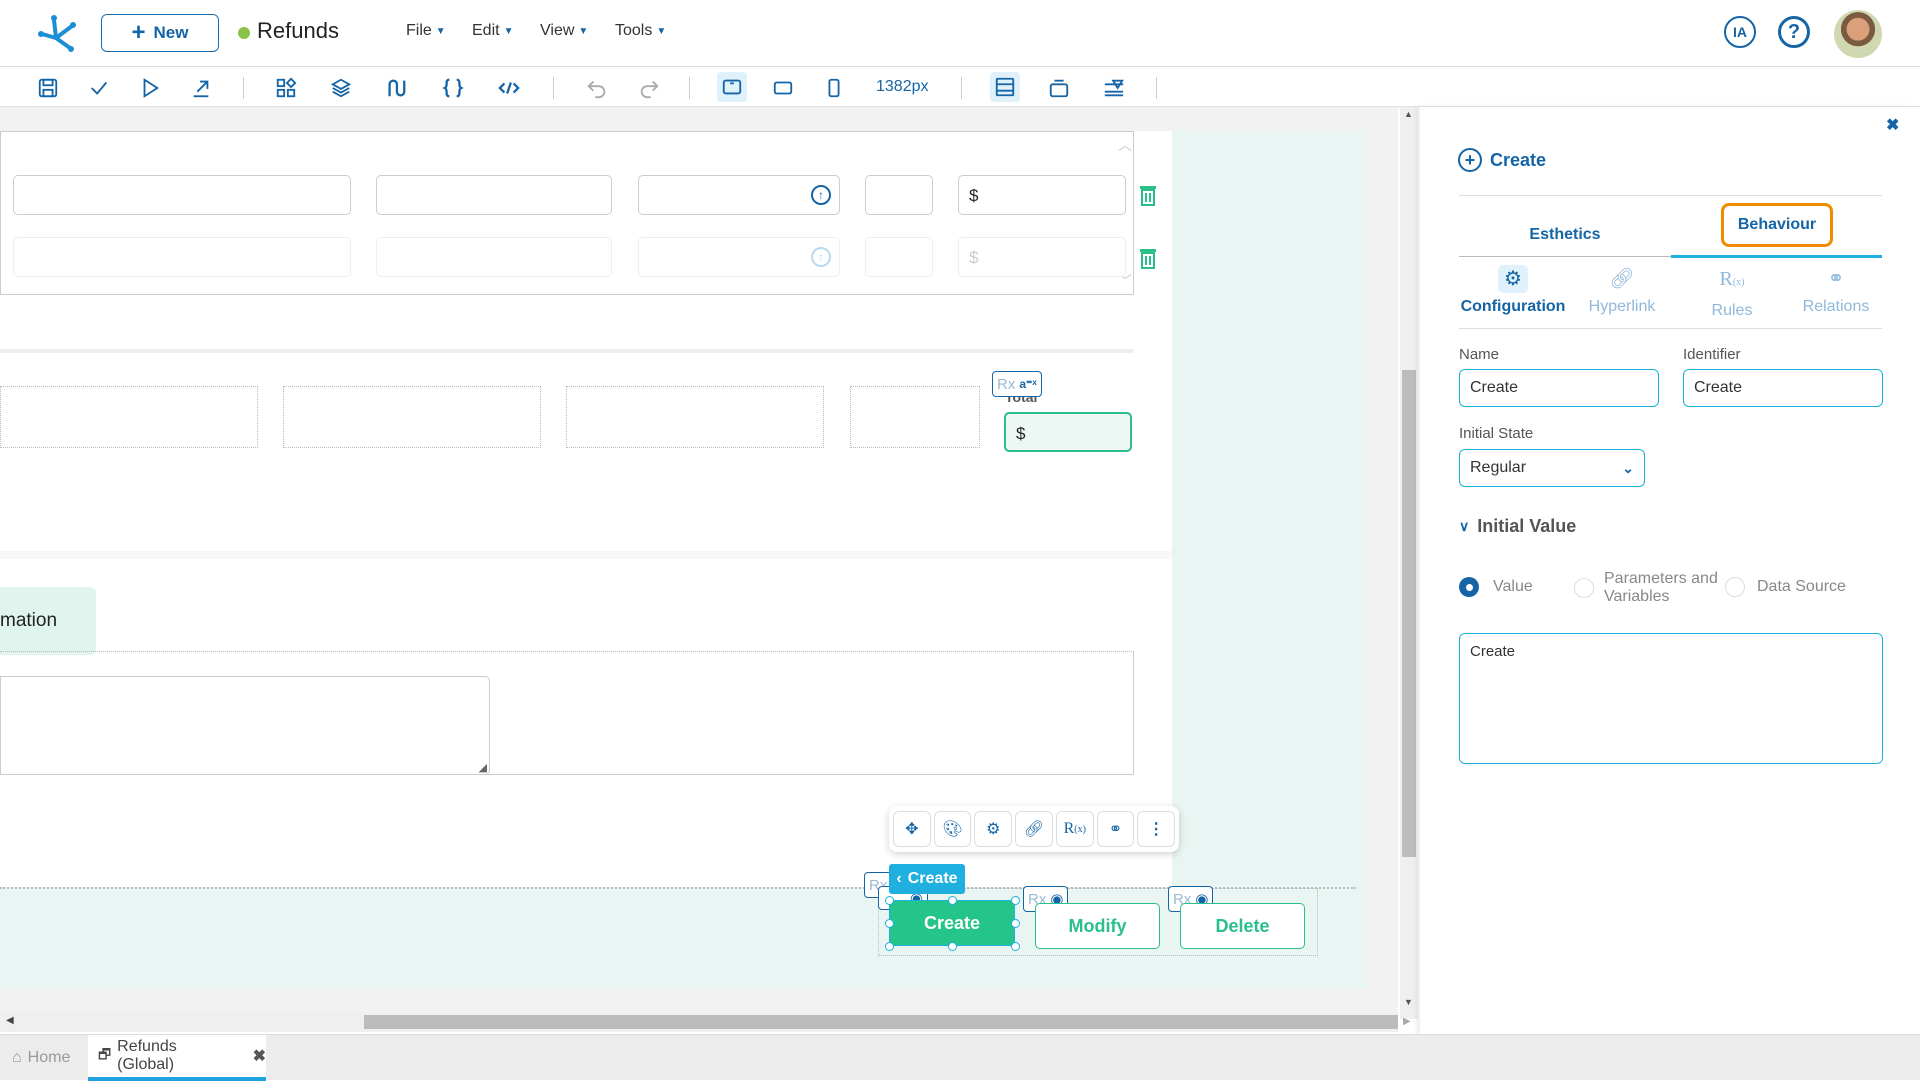  I want to click on mobile-view-icon, so click(834, 88).